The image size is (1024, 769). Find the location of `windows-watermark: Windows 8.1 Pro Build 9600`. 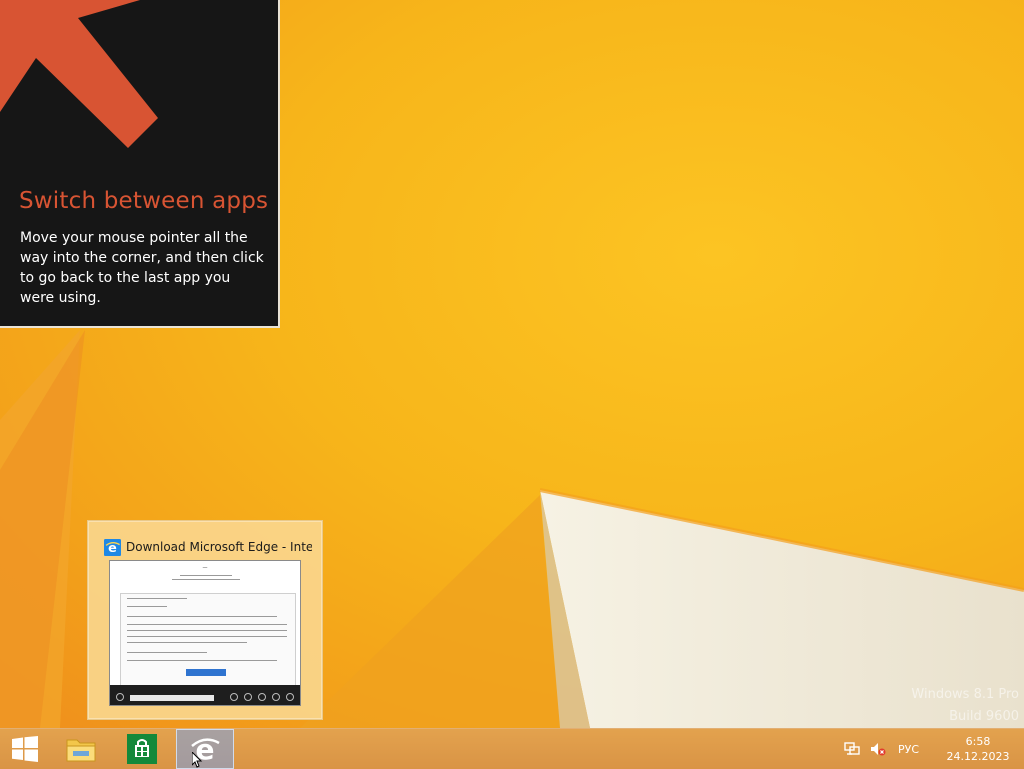

windows-watermark: Windows 8.1 Pro Build 9600 is located at coordinates (965, 706).